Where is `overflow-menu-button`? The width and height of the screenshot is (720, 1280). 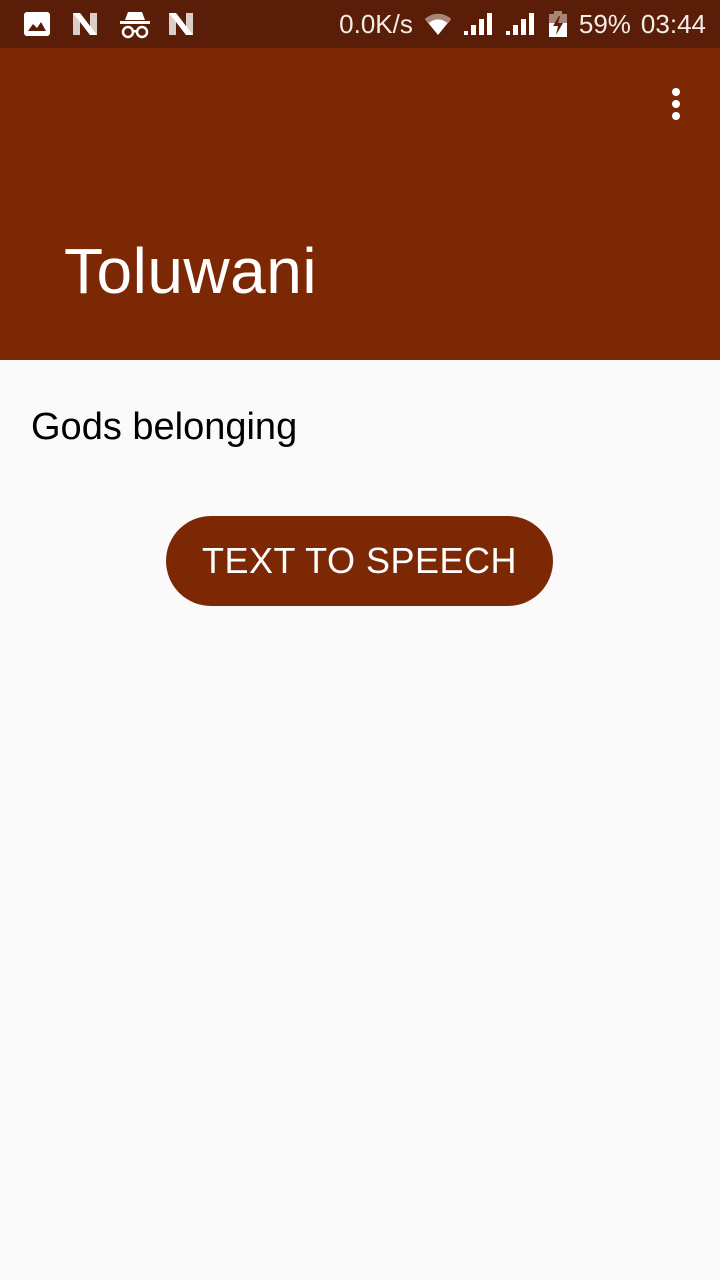 overflow-menu-button is located at coordinates (676, 104).